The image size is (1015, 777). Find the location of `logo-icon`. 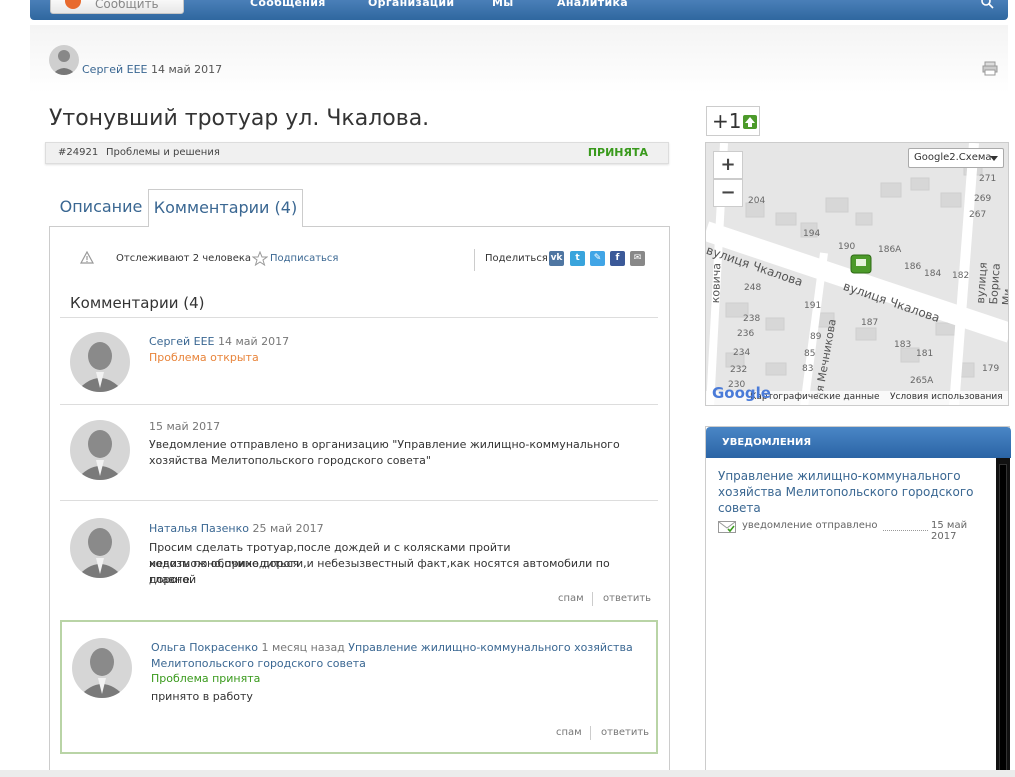

logo-icon is located at coordinates (73, 4).